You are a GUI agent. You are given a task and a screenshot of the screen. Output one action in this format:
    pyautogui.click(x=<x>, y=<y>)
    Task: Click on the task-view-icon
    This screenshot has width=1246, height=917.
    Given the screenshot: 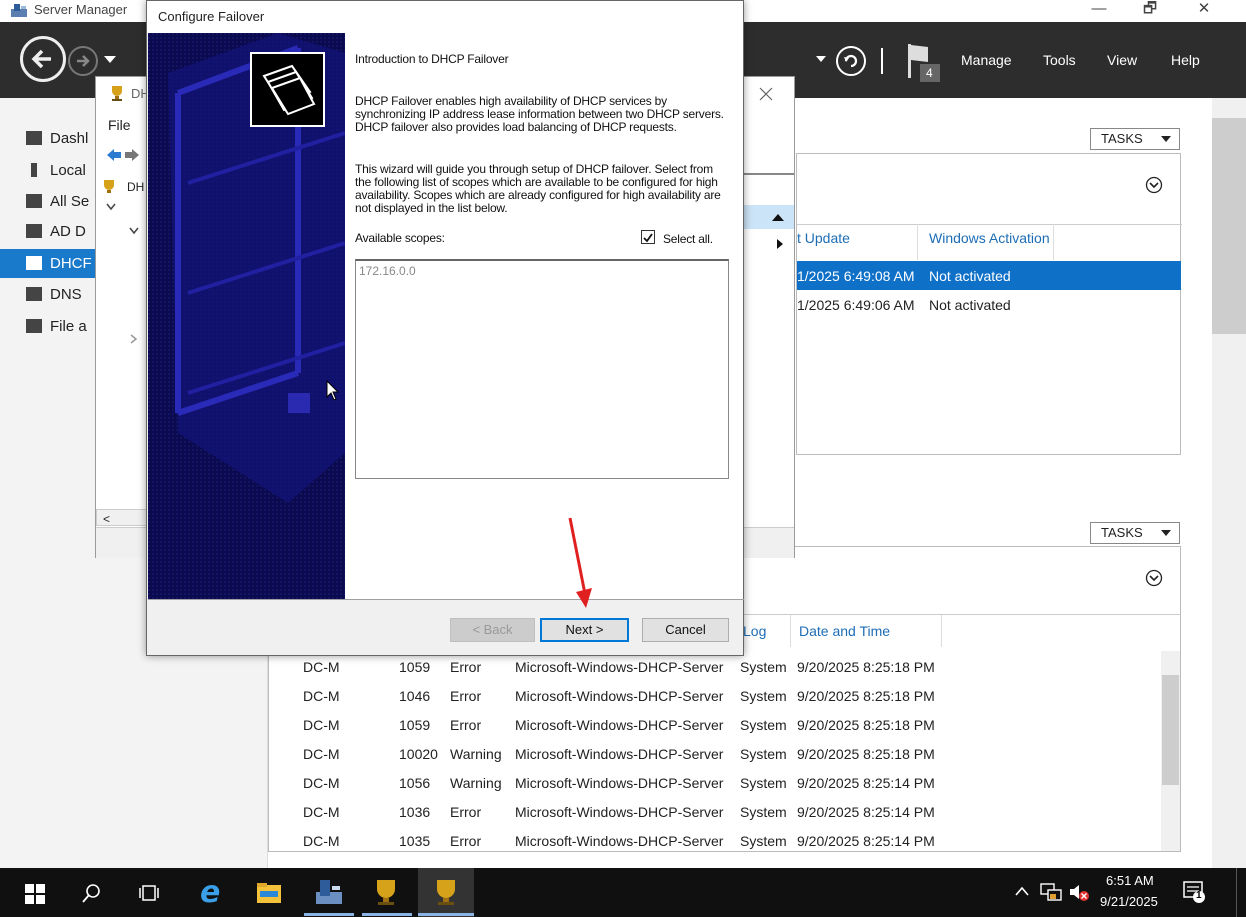 What is the action you would take?
    pyautogui.click(x=149, y=893)
    